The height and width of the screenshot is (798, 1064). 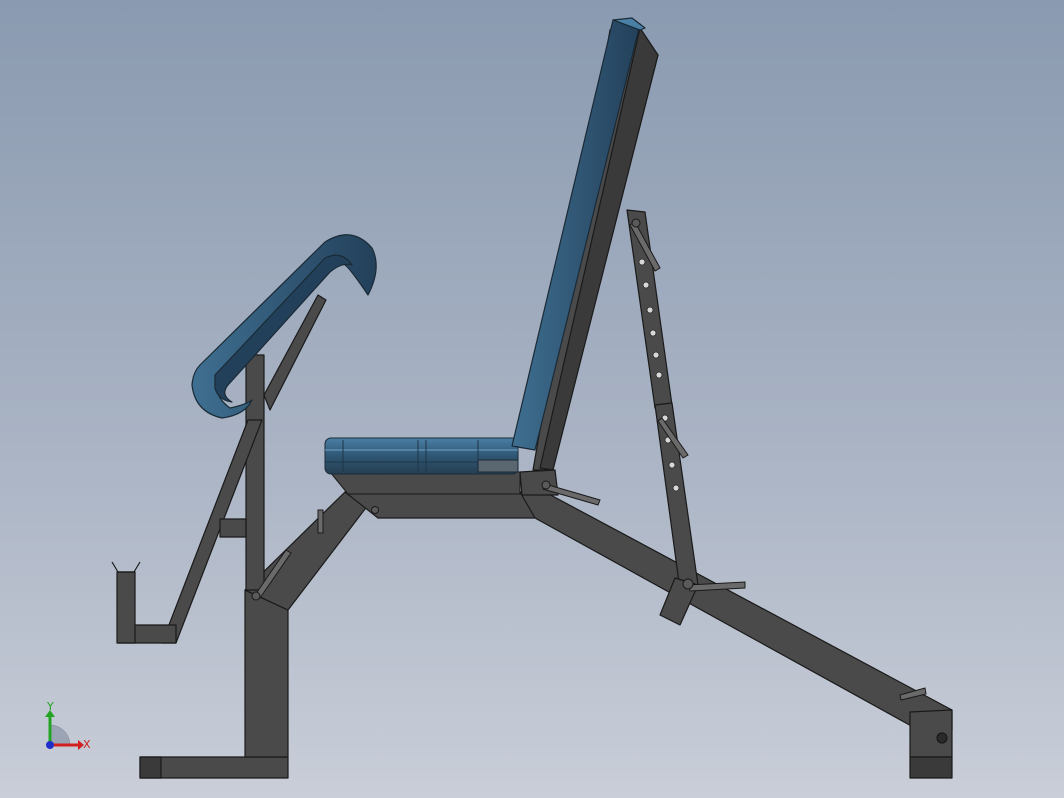 What do you see at coordinates (636, 223) in the screenshot?
I see `pin-top-head` at bounding box center [636, 223].